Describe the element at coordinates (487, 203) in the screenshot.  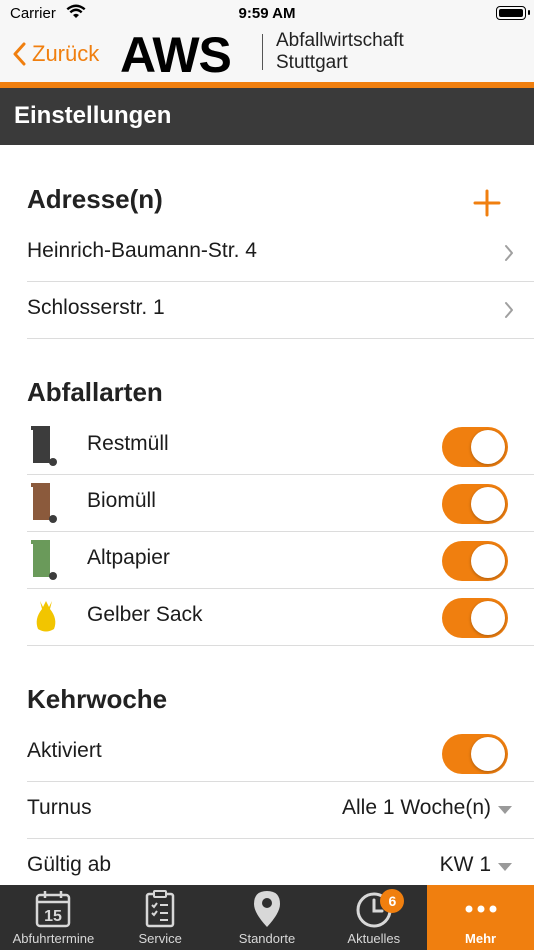
I see `add-address-button` at that location.